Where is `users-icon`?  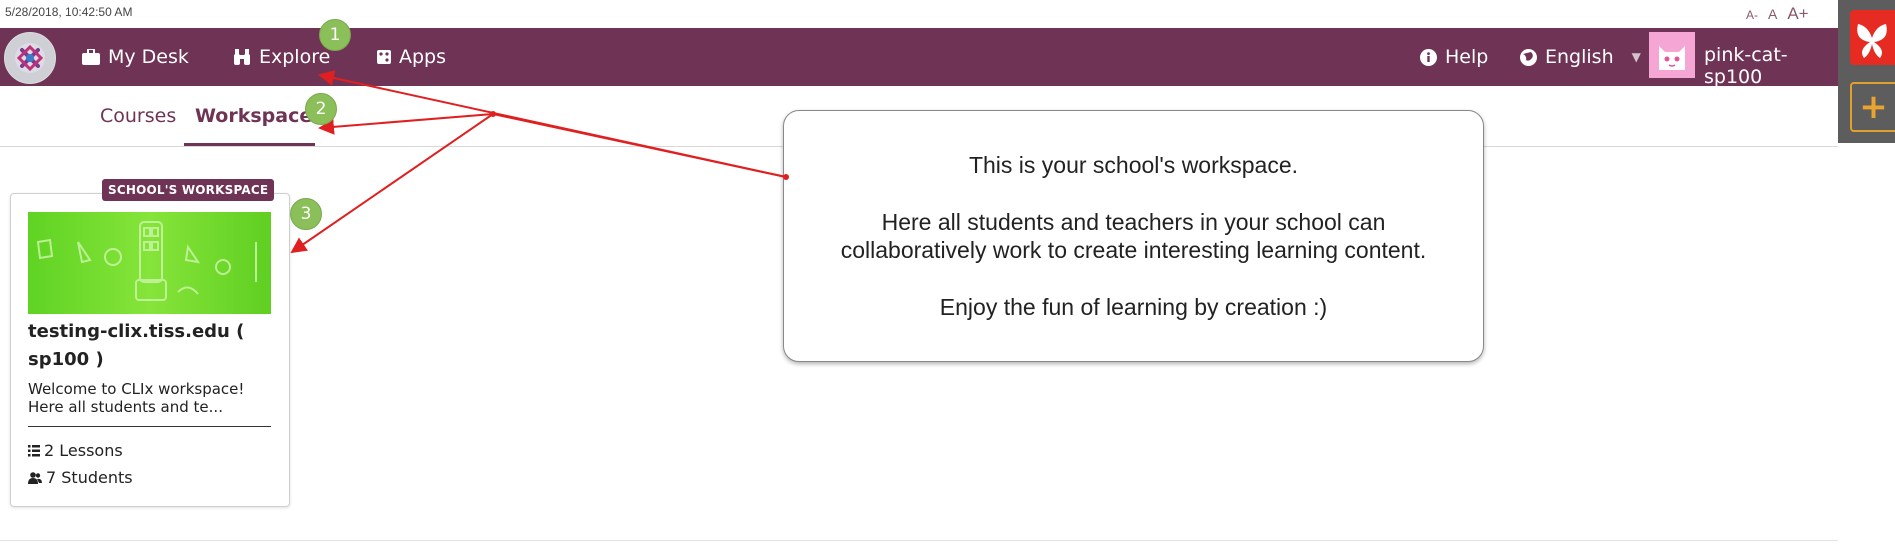 users-icon is located at coordinates (35, 477).